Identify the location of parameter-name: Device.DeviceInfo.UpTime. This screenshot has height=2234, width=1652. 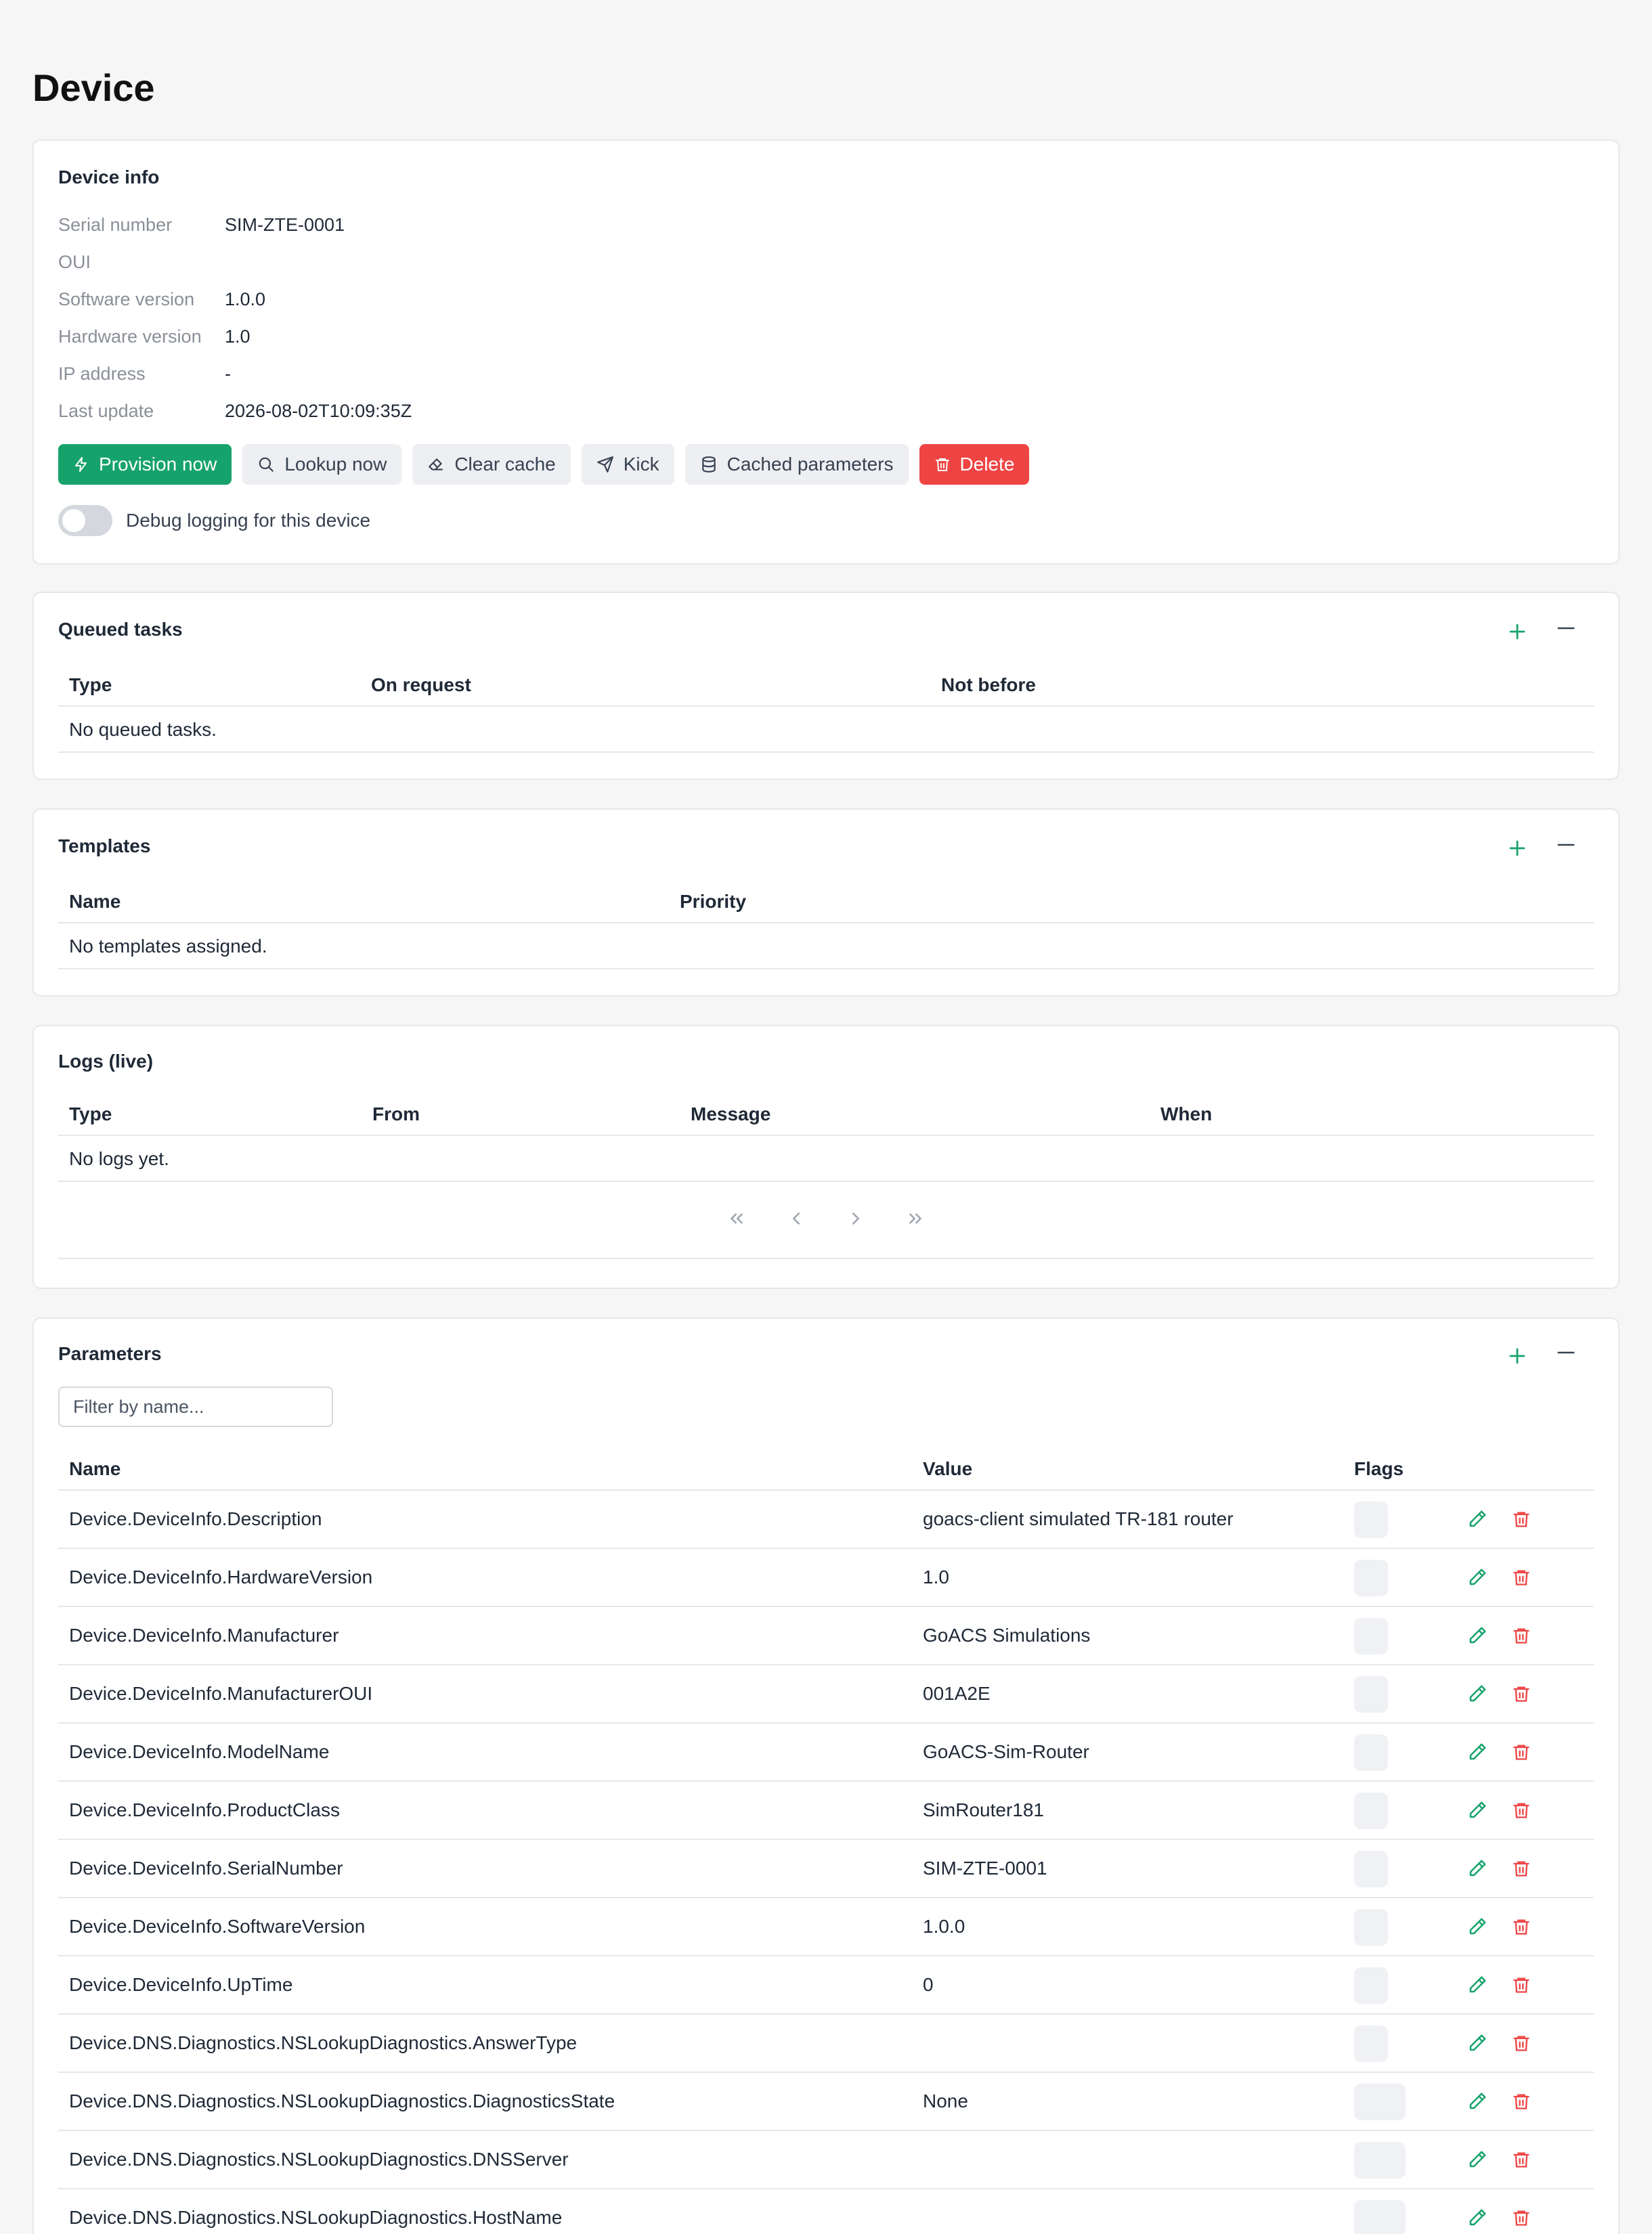
(181, 1985).